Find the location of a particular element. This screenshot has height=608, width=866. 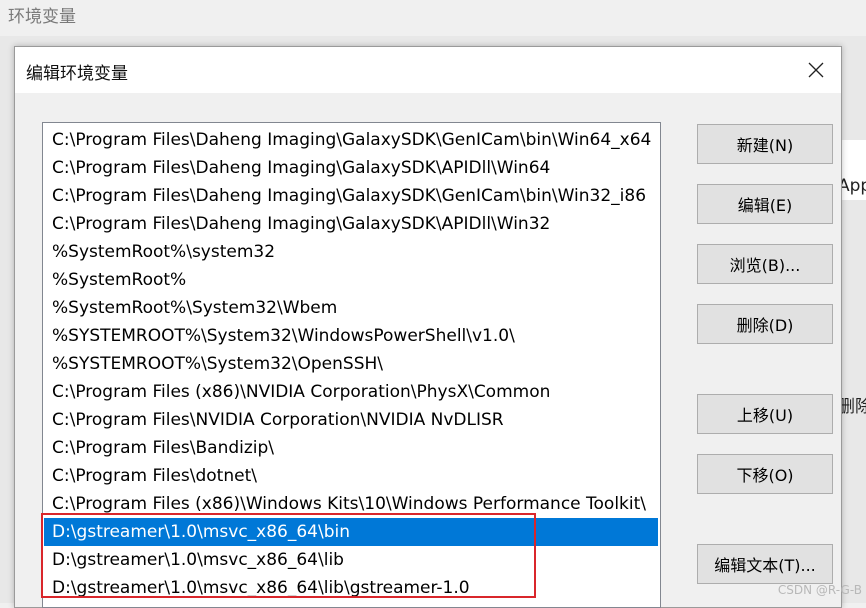

background-window-title: 环境变量 is located at coordinates (42, 17).